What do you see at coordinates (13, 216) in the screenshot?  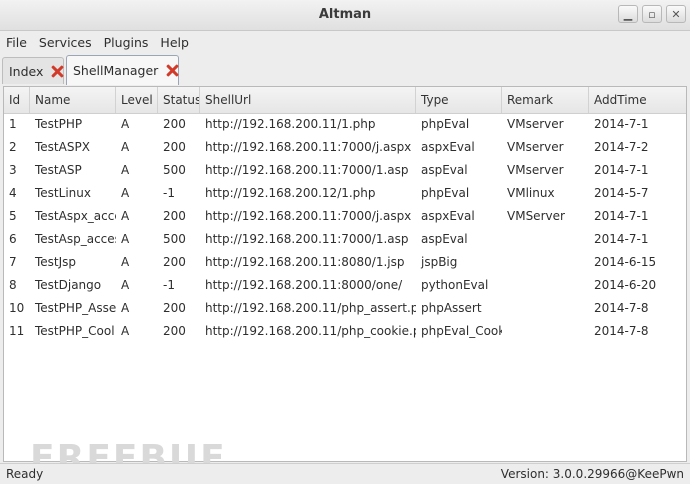 I see `cell-id: 5` at bounding box center [13, 216].